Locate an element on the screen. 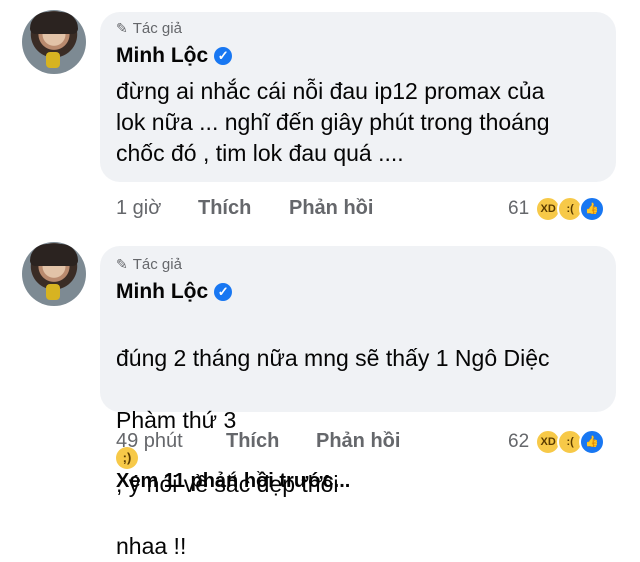 This screenshot has width=640, height=562. reaction-count: 61 is located at coordinates (519, 208).